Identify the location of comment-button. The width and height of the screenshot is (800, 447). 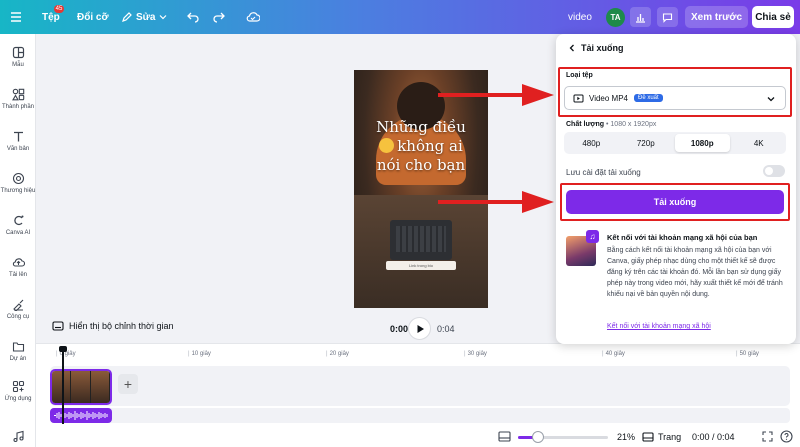
(667, 17).